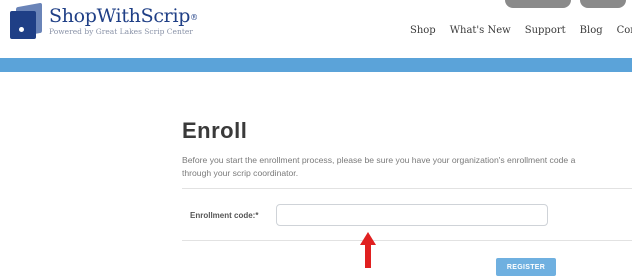  I want to click on enrollment-code-label: Enrollment code:*, so click(224, 215).